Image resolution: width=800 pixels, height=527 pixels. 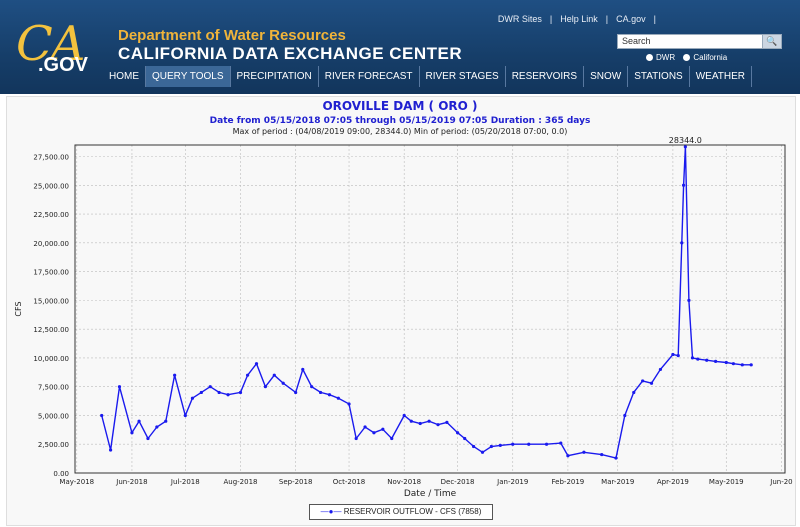 What do you see at coordinates (53, 388) in the screenshot?
I see `y-tick-label: 7,500.00` at bounding box center [53, 388].